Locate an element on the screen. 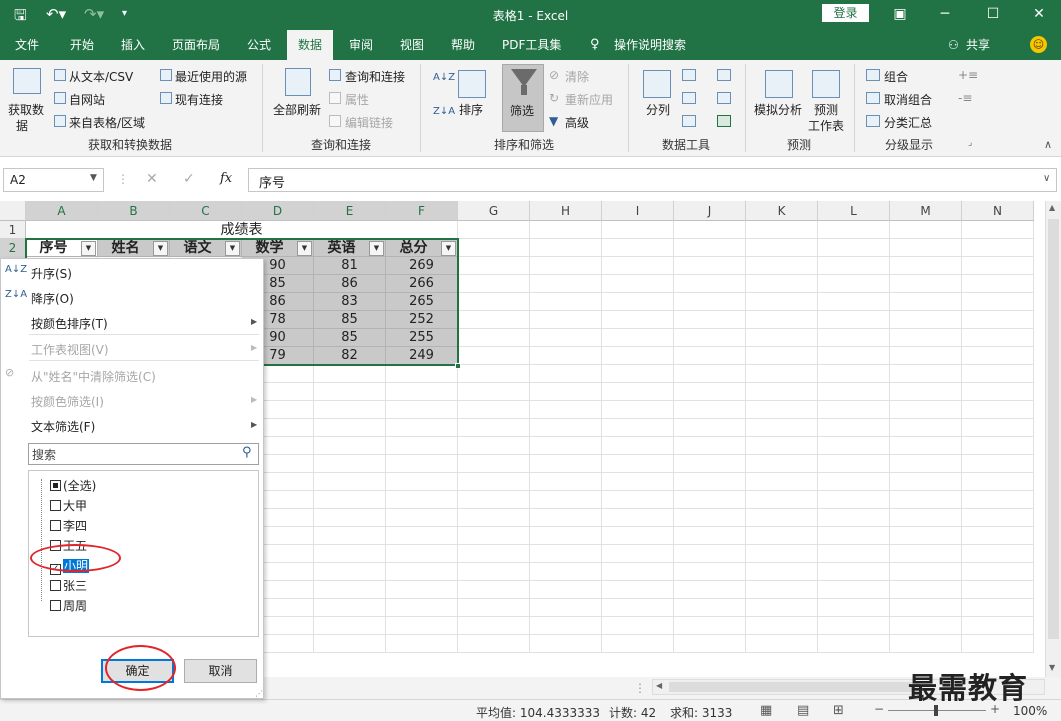  vertical-scrollbar: ▲ ▼ is located at coordinates (1053, 439).